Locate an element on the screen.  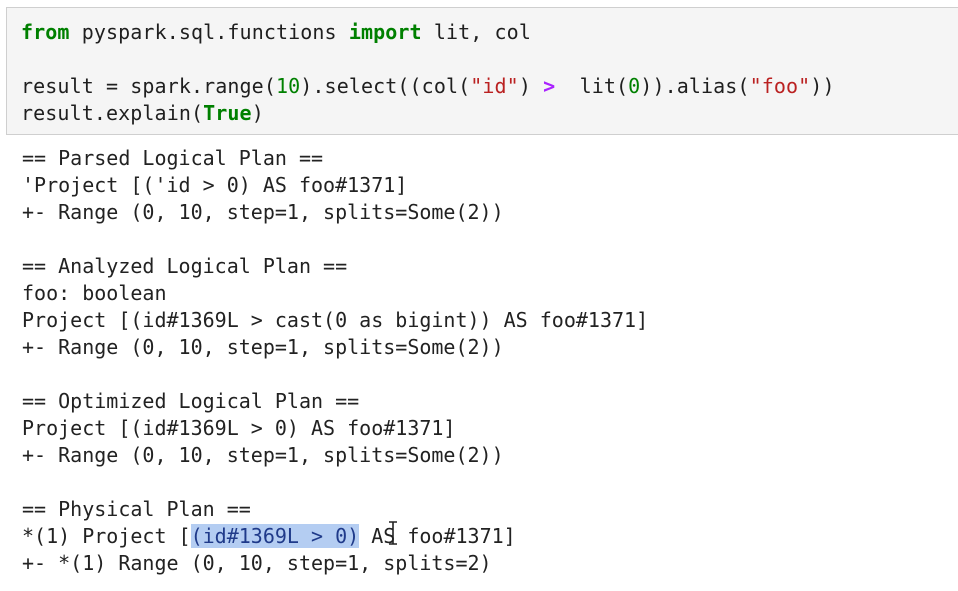
code-line-3: result.explain(True) is located at coordinates (142, 113).